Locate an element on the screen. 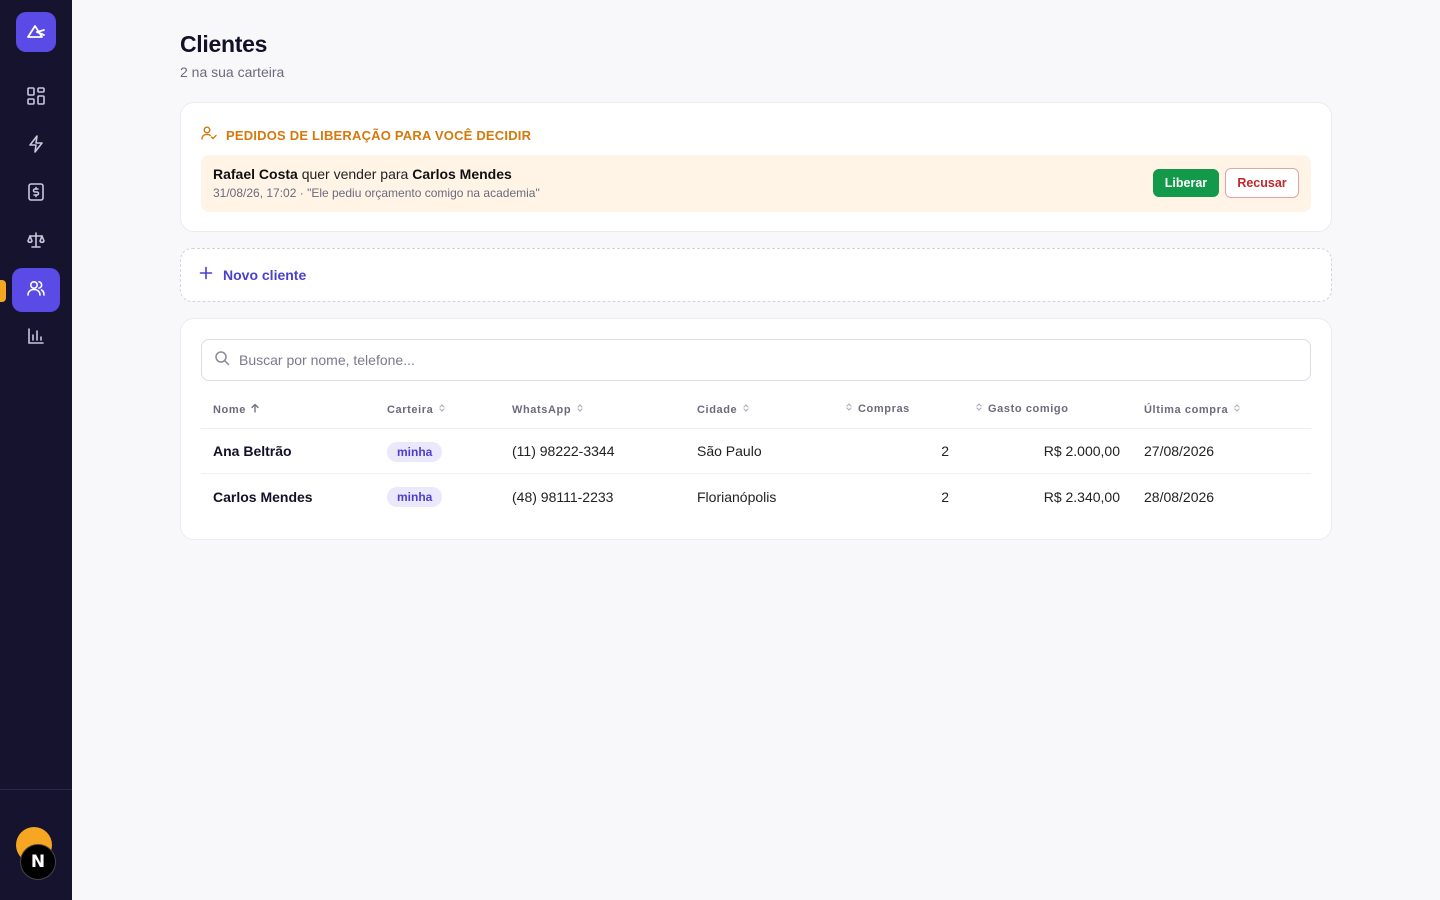 The height and width of the screenshot is (900, 1440). lightning-icon is located at coordinates (36, 146).